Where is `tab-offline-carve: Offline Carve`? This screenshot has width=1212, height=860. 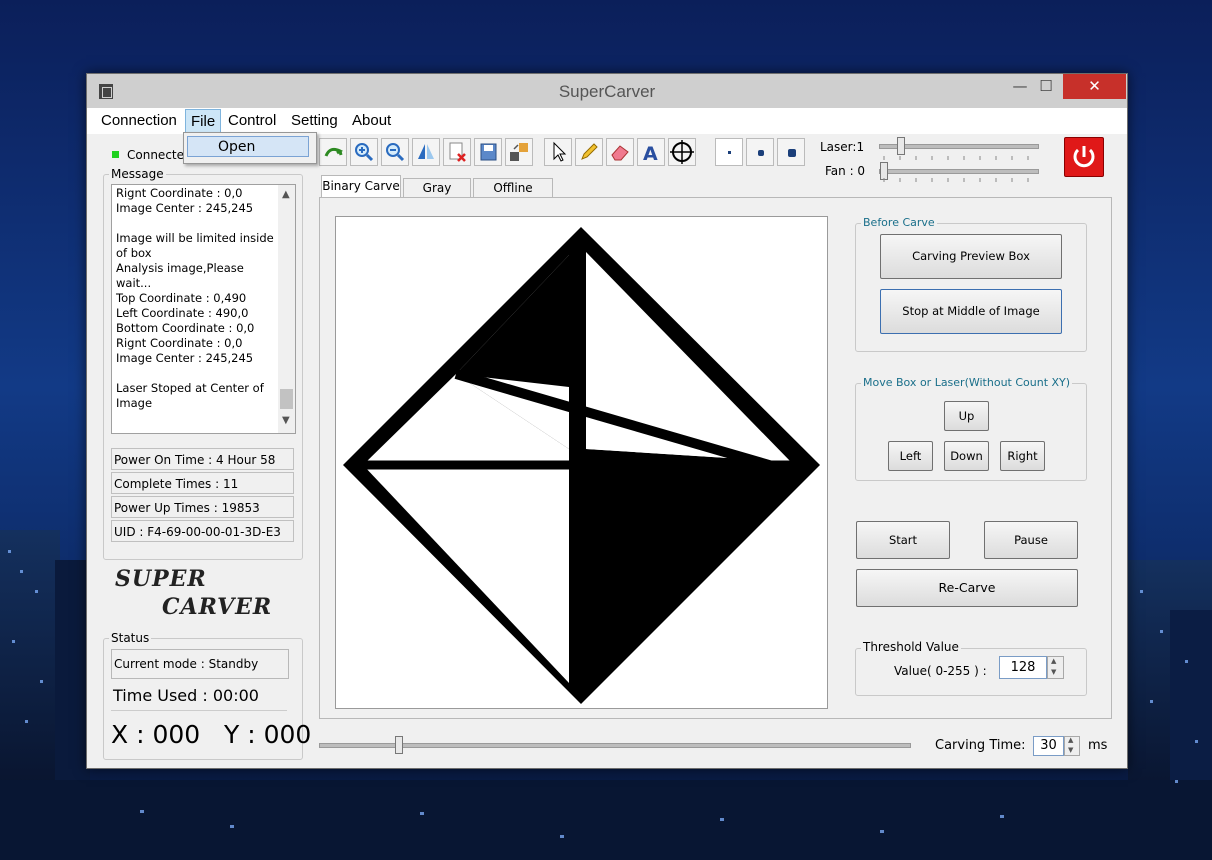 tab-offline-carve: Offline Carve is located at coordinates (513, 196).